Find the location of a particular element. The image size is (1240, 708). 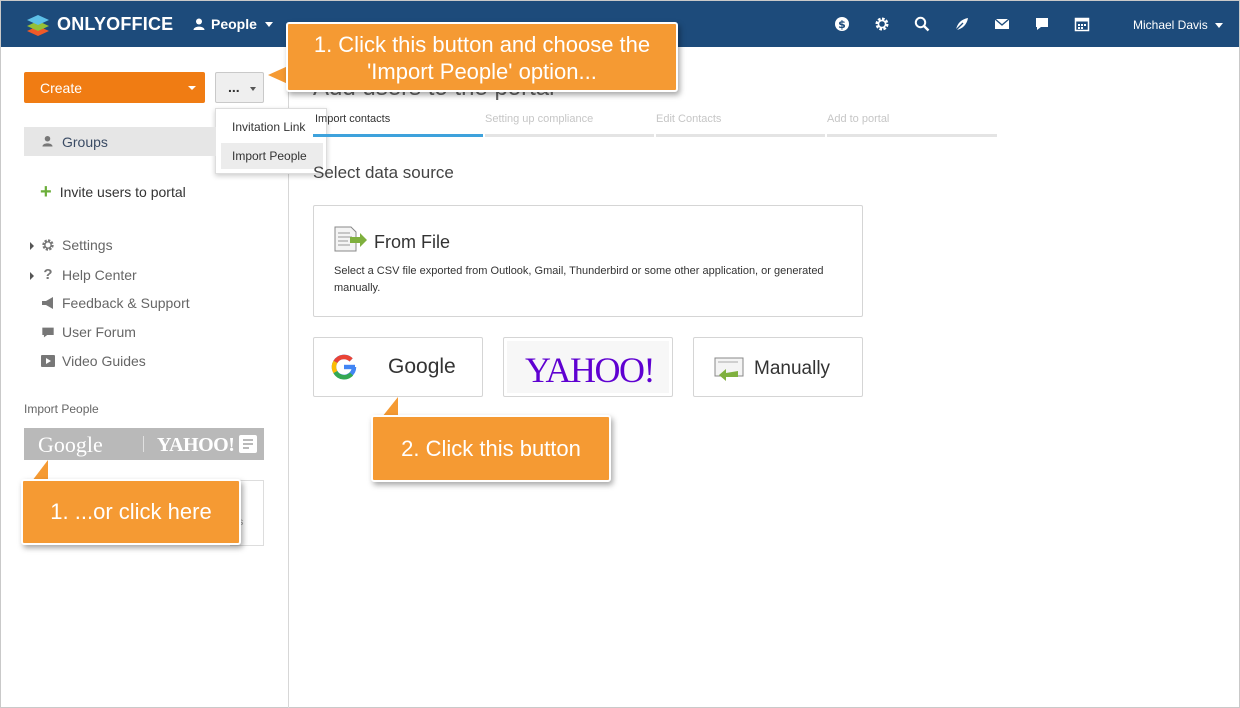

import-people-bar: Google YAHOO! is located at coordinates (144, 444).